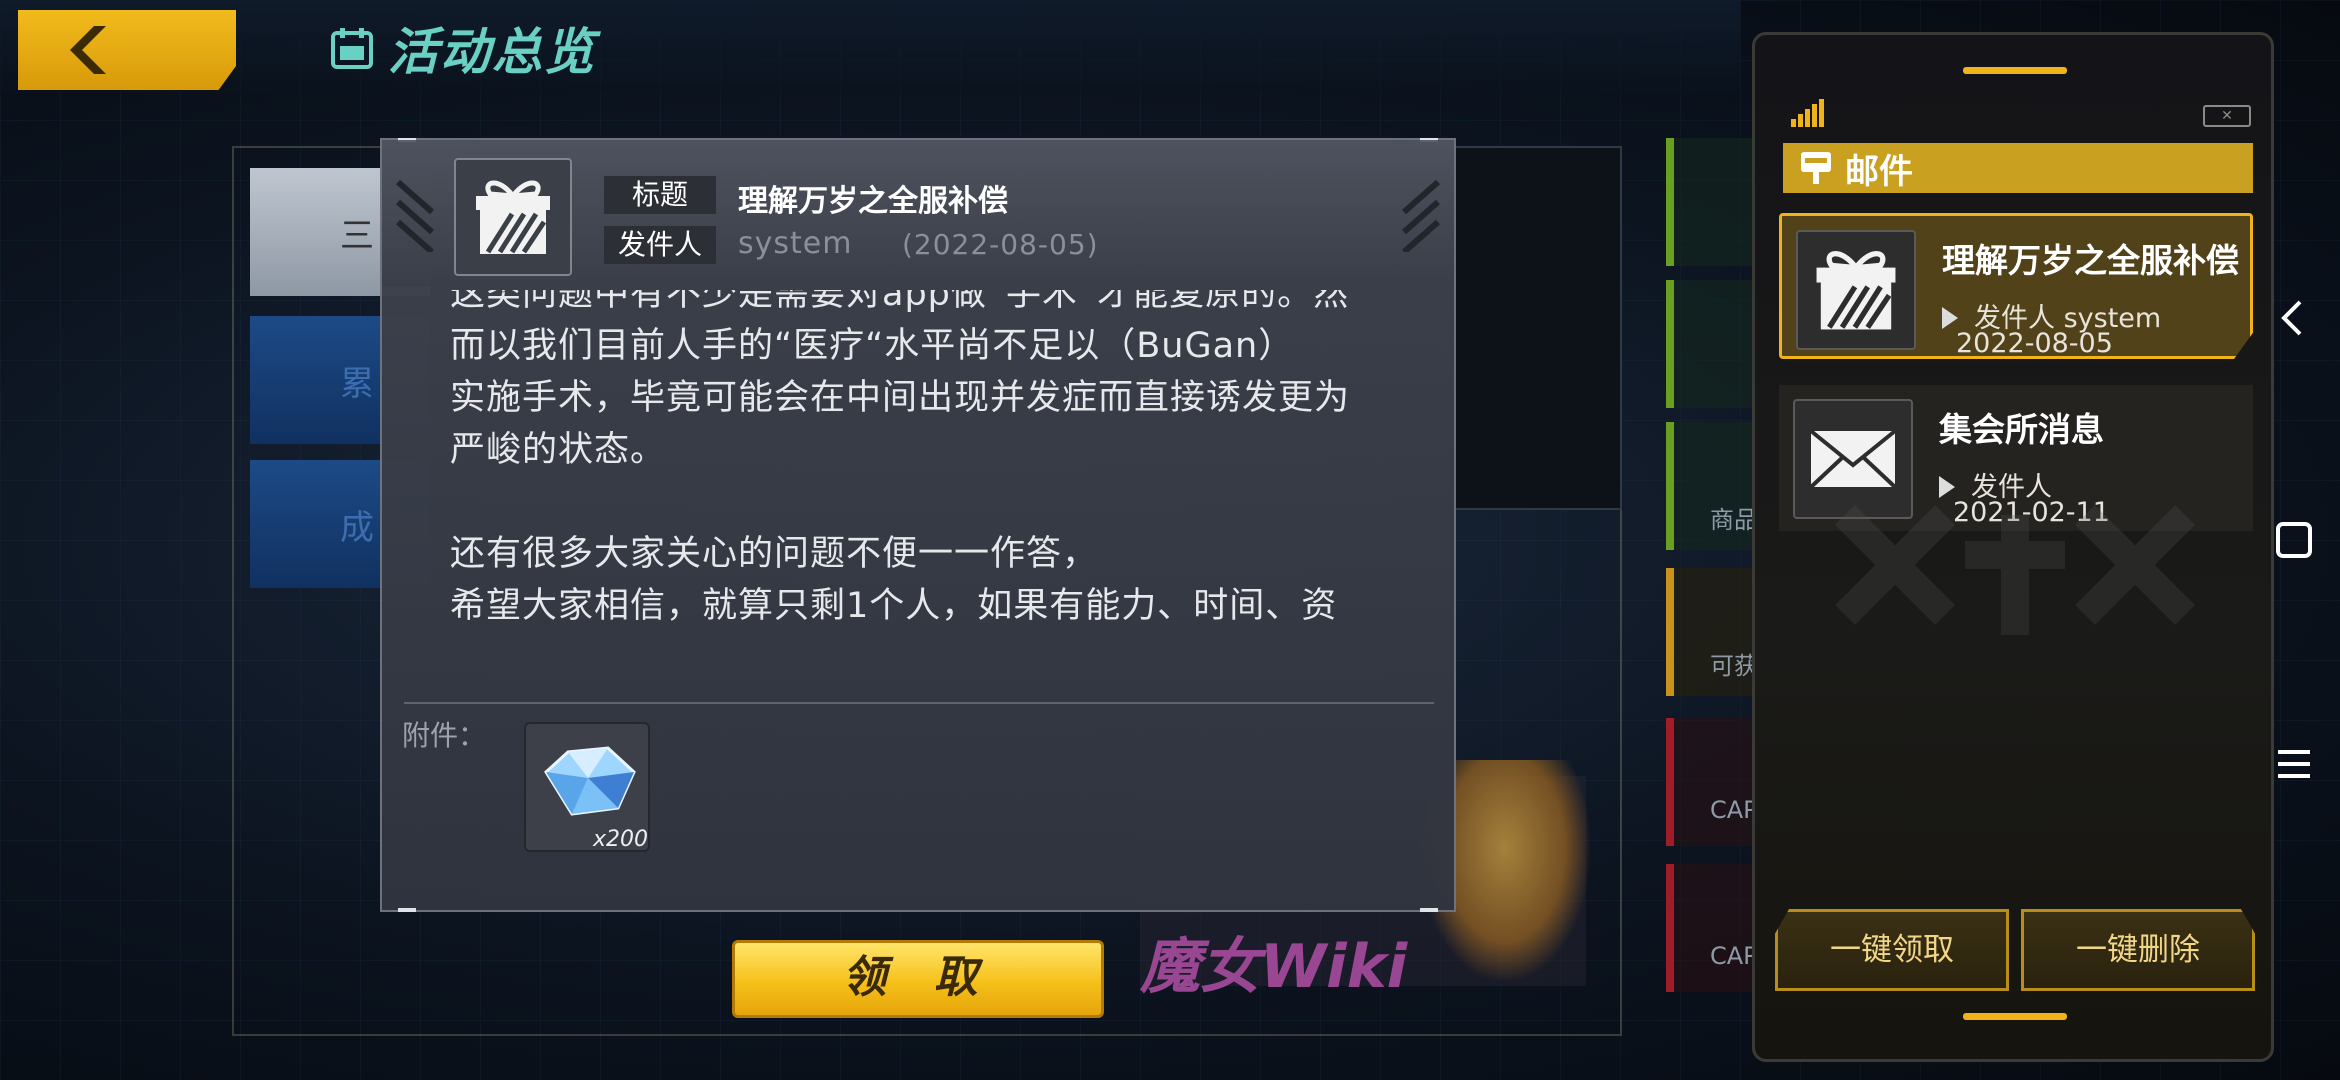 Image resolution: width=2340 pixels, height=1080 pixels. What do you see at coordinates (2294, 764) in the screenshot?
I see `nav-menu-icon` at bounding box center [2294, 764].